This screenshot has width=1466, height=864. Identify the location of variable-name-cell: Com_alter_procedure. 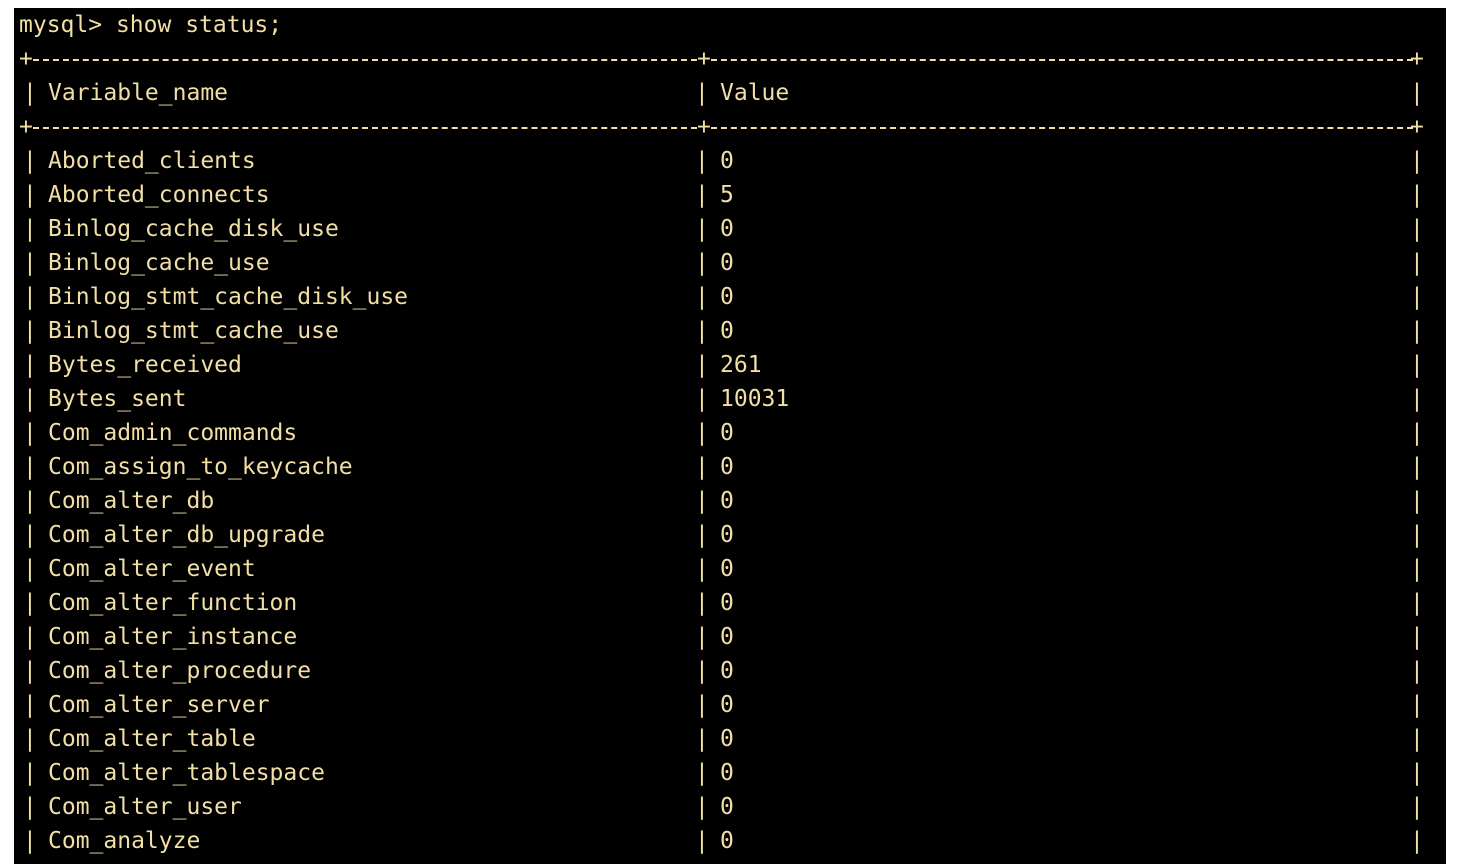
(180, 671).